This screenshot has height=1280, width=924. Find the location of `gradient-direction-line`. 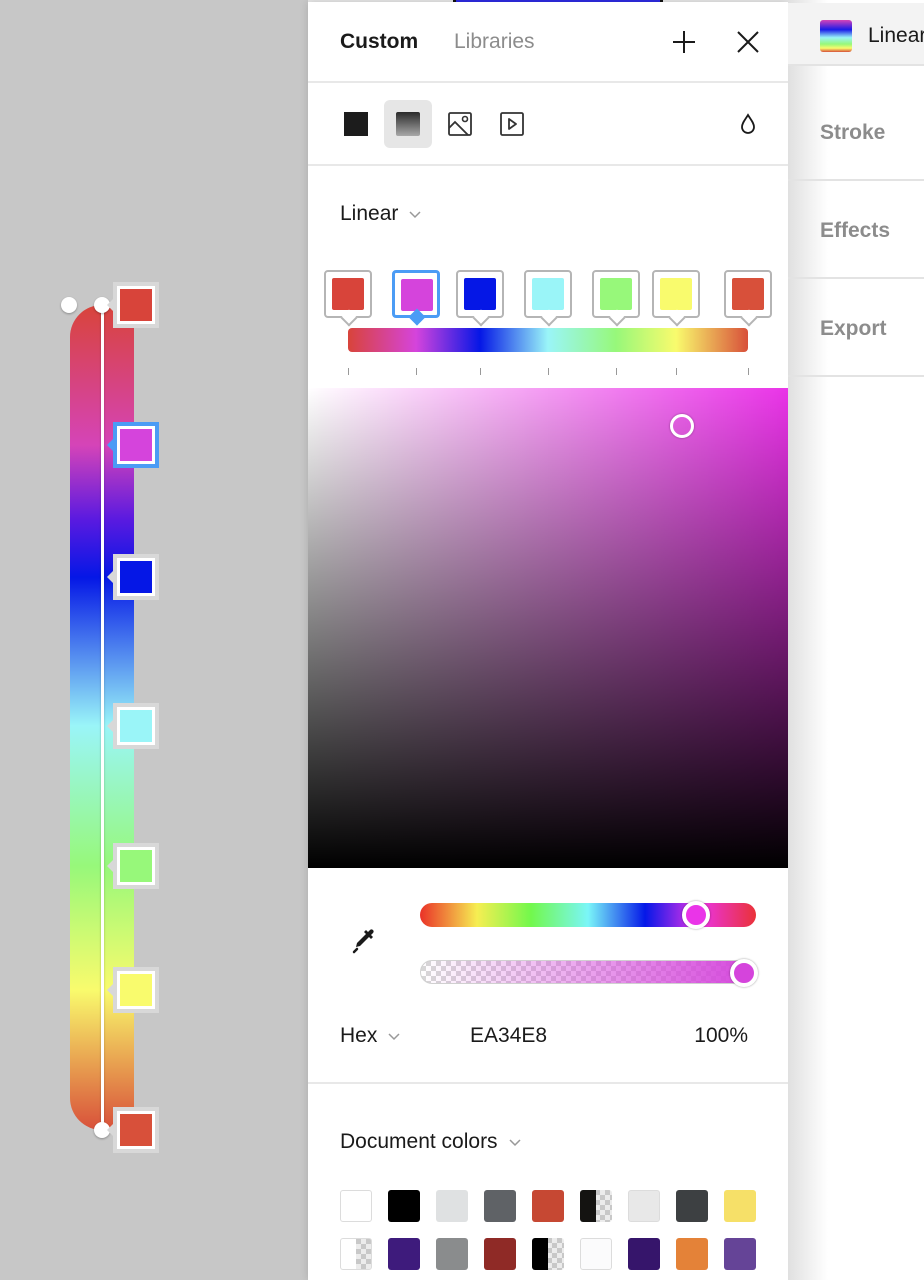

gradient-direction-line is located at coordinates (102, 717).